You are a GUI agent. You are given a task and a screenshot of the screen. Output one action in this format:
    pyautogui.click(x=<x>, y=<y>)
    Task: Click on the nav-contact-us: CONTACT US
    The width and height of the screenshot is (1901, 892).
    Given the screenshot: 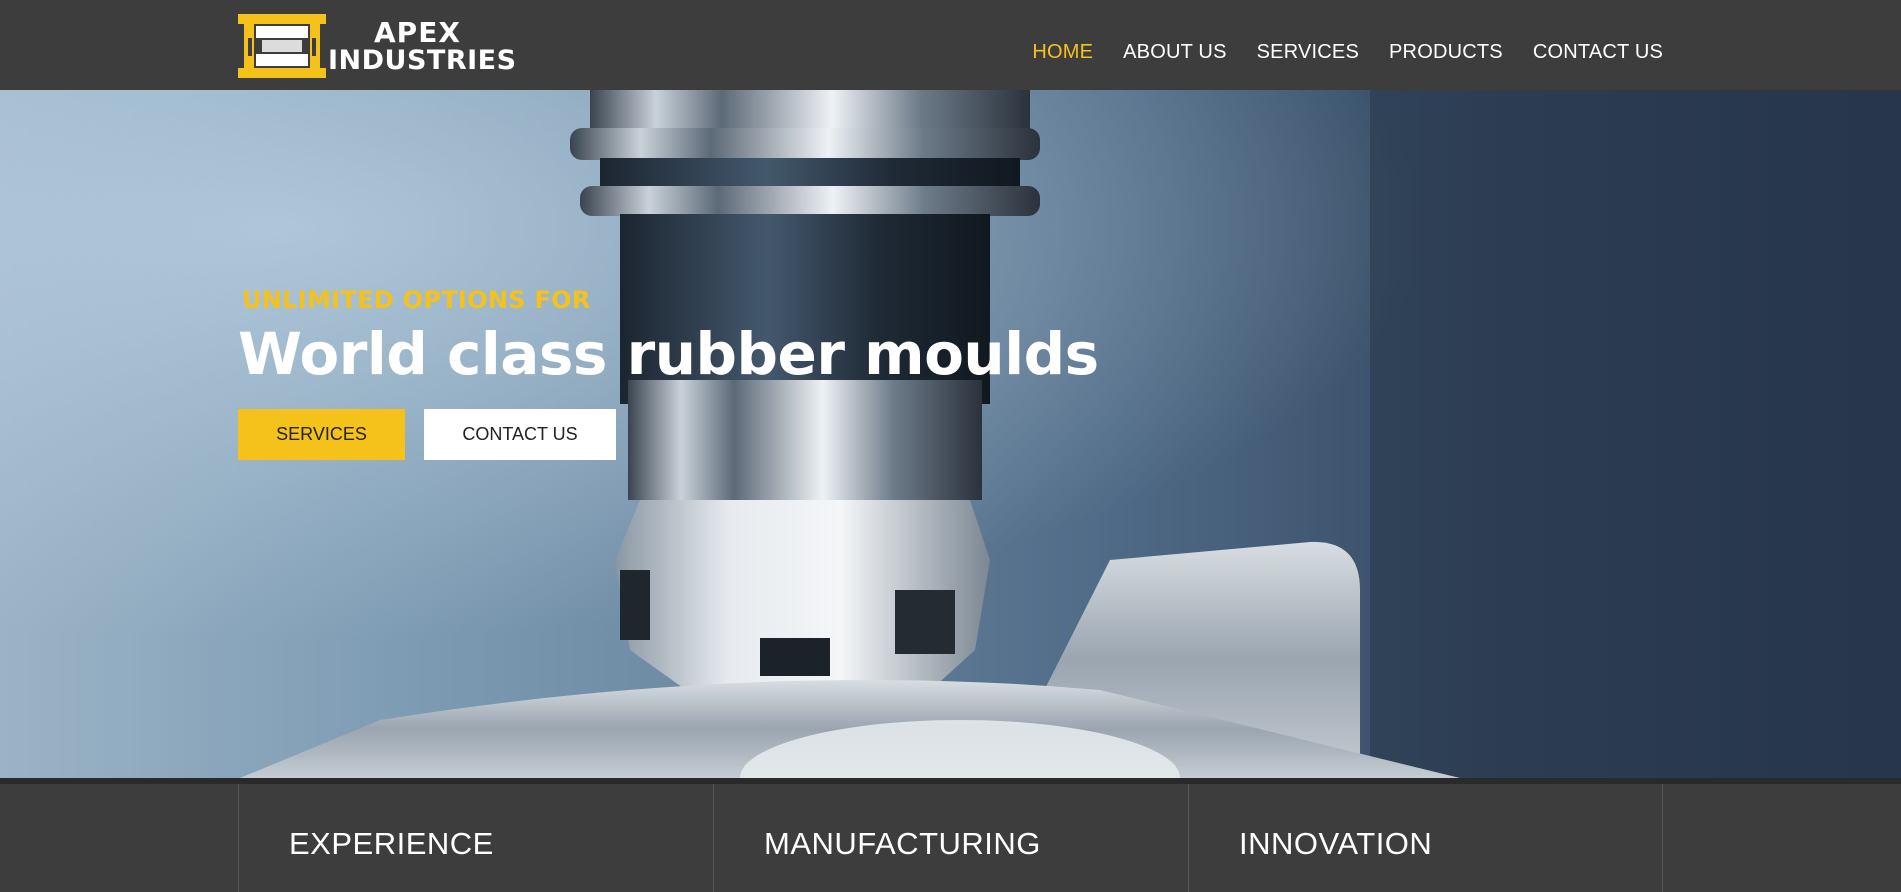 What is the action you would take?
    pyautogui.click(x=1598, y=52)
    